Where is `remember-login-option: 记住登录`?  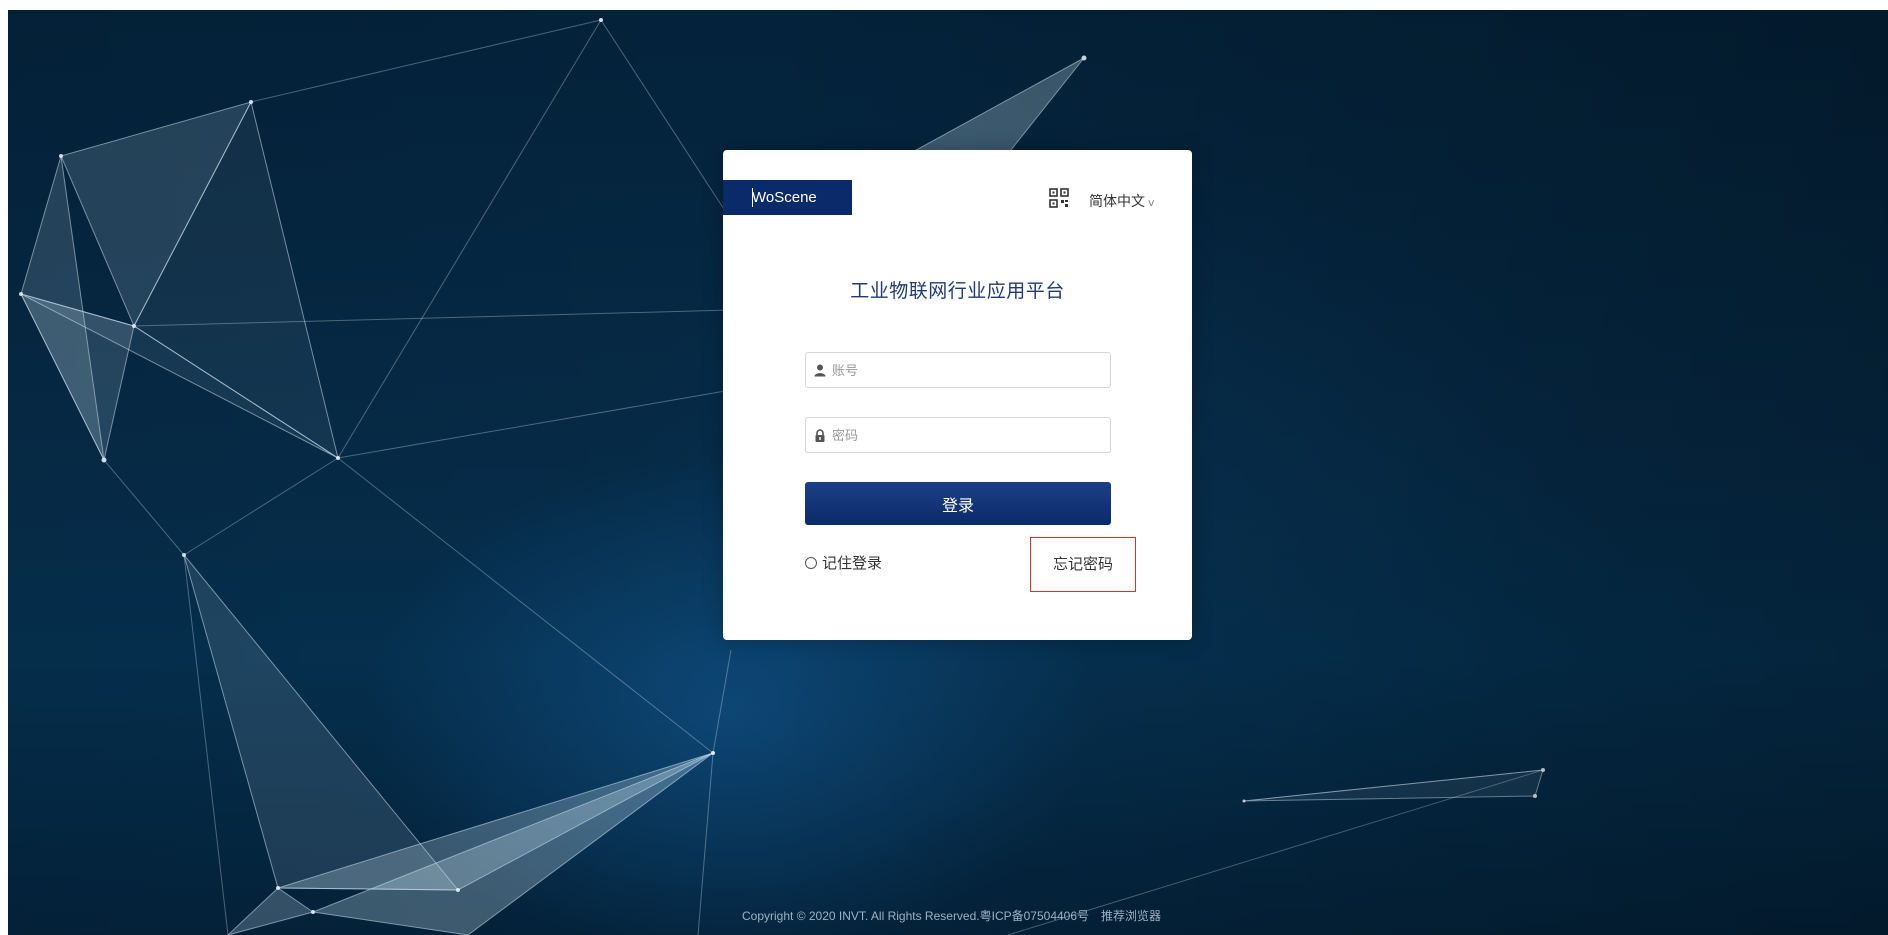
remember-login-option: 记住登录 is located at coordinates (843, 562).